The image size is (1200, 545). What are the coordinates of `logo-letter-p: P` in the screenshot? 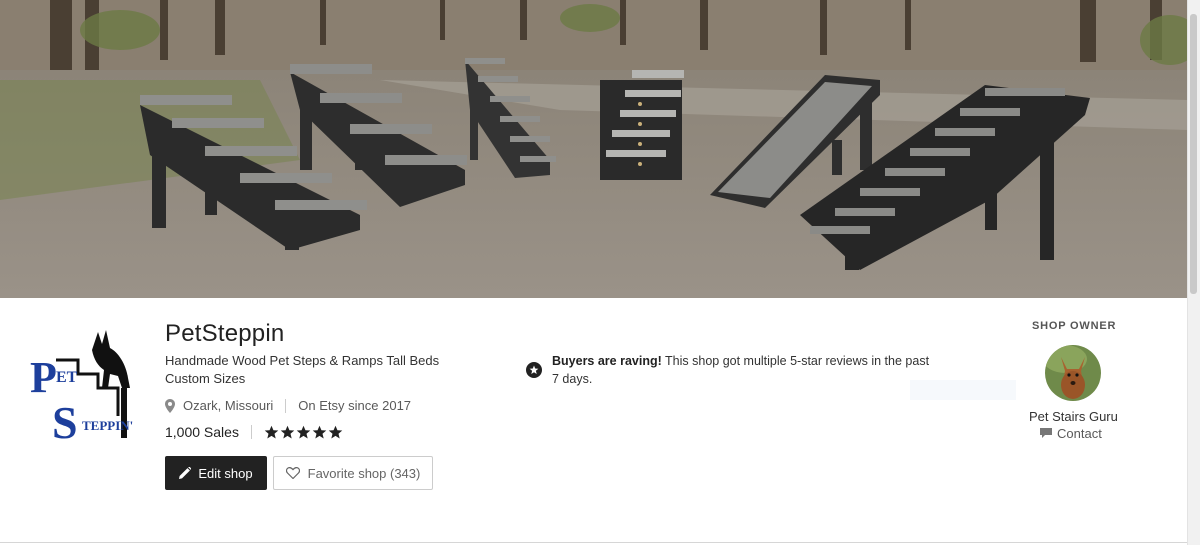 It's located at (43, 377).